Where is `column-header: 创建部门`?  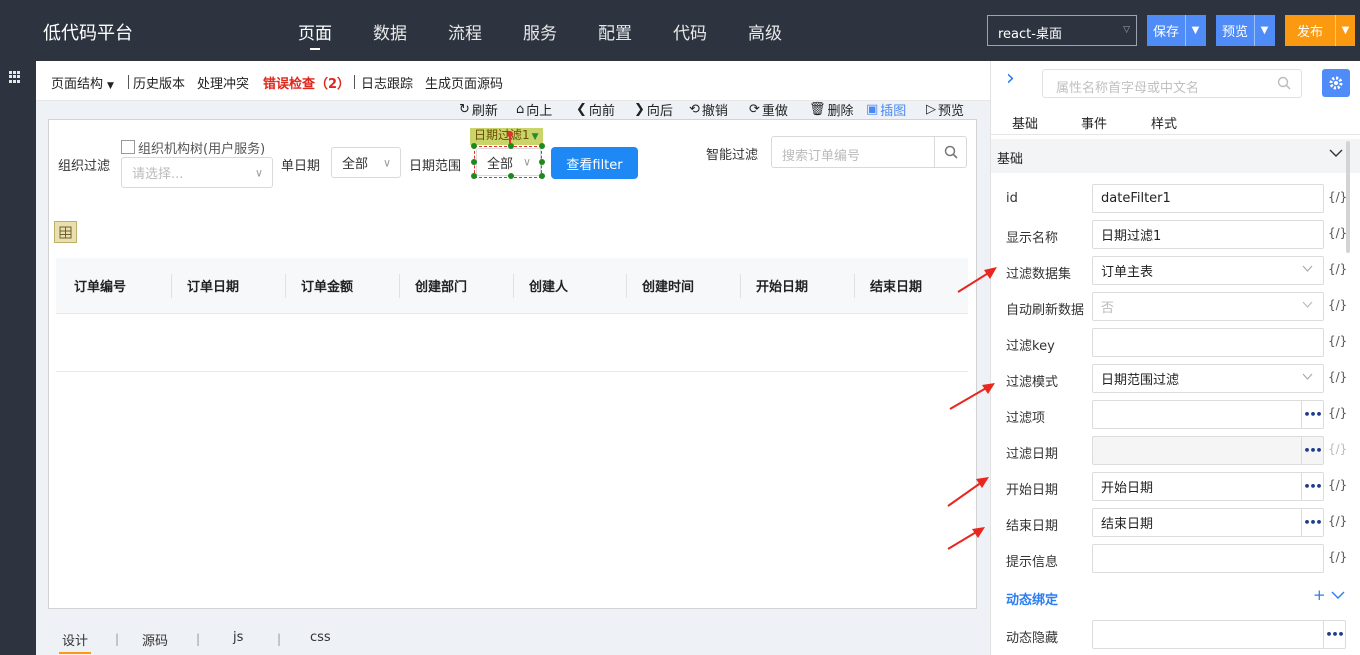
column-header: 创建部门 is located at coordinates (441, 285).